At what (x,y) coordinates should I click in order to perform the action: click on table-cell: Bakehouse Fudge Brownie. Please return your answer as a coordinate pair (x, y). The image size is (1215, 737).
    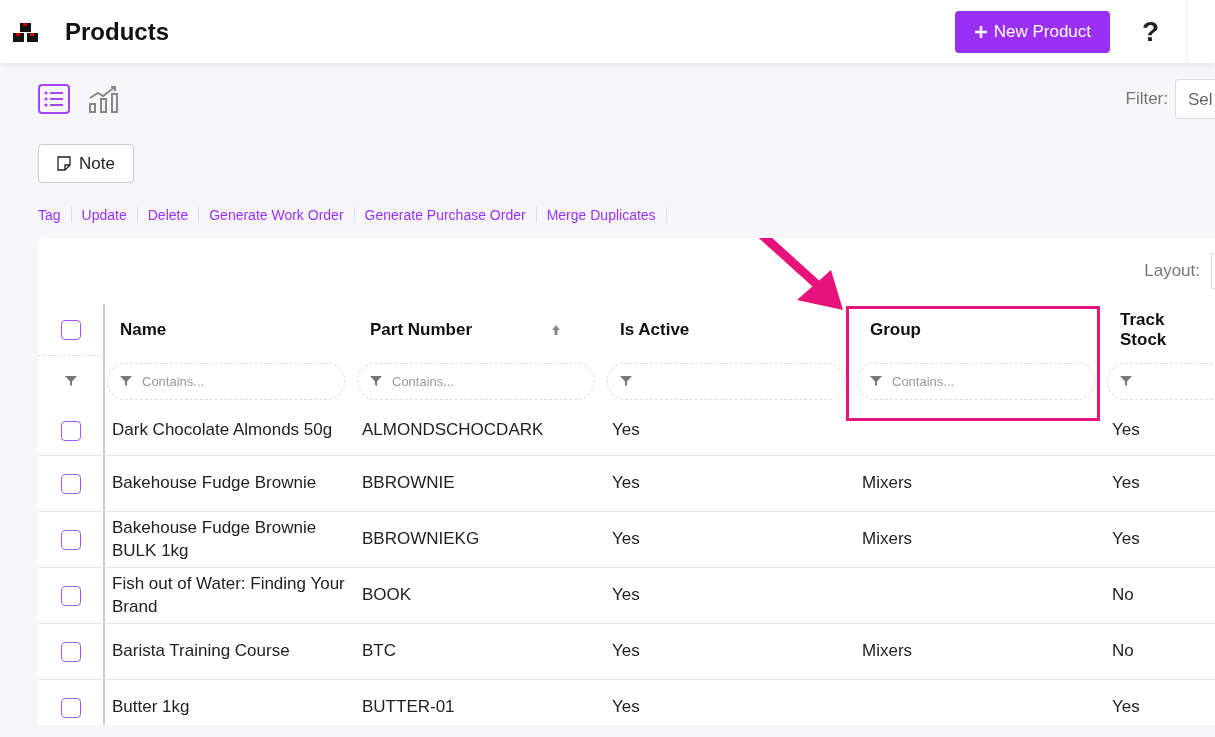
    Looking at the image, I should click on (214, 483).